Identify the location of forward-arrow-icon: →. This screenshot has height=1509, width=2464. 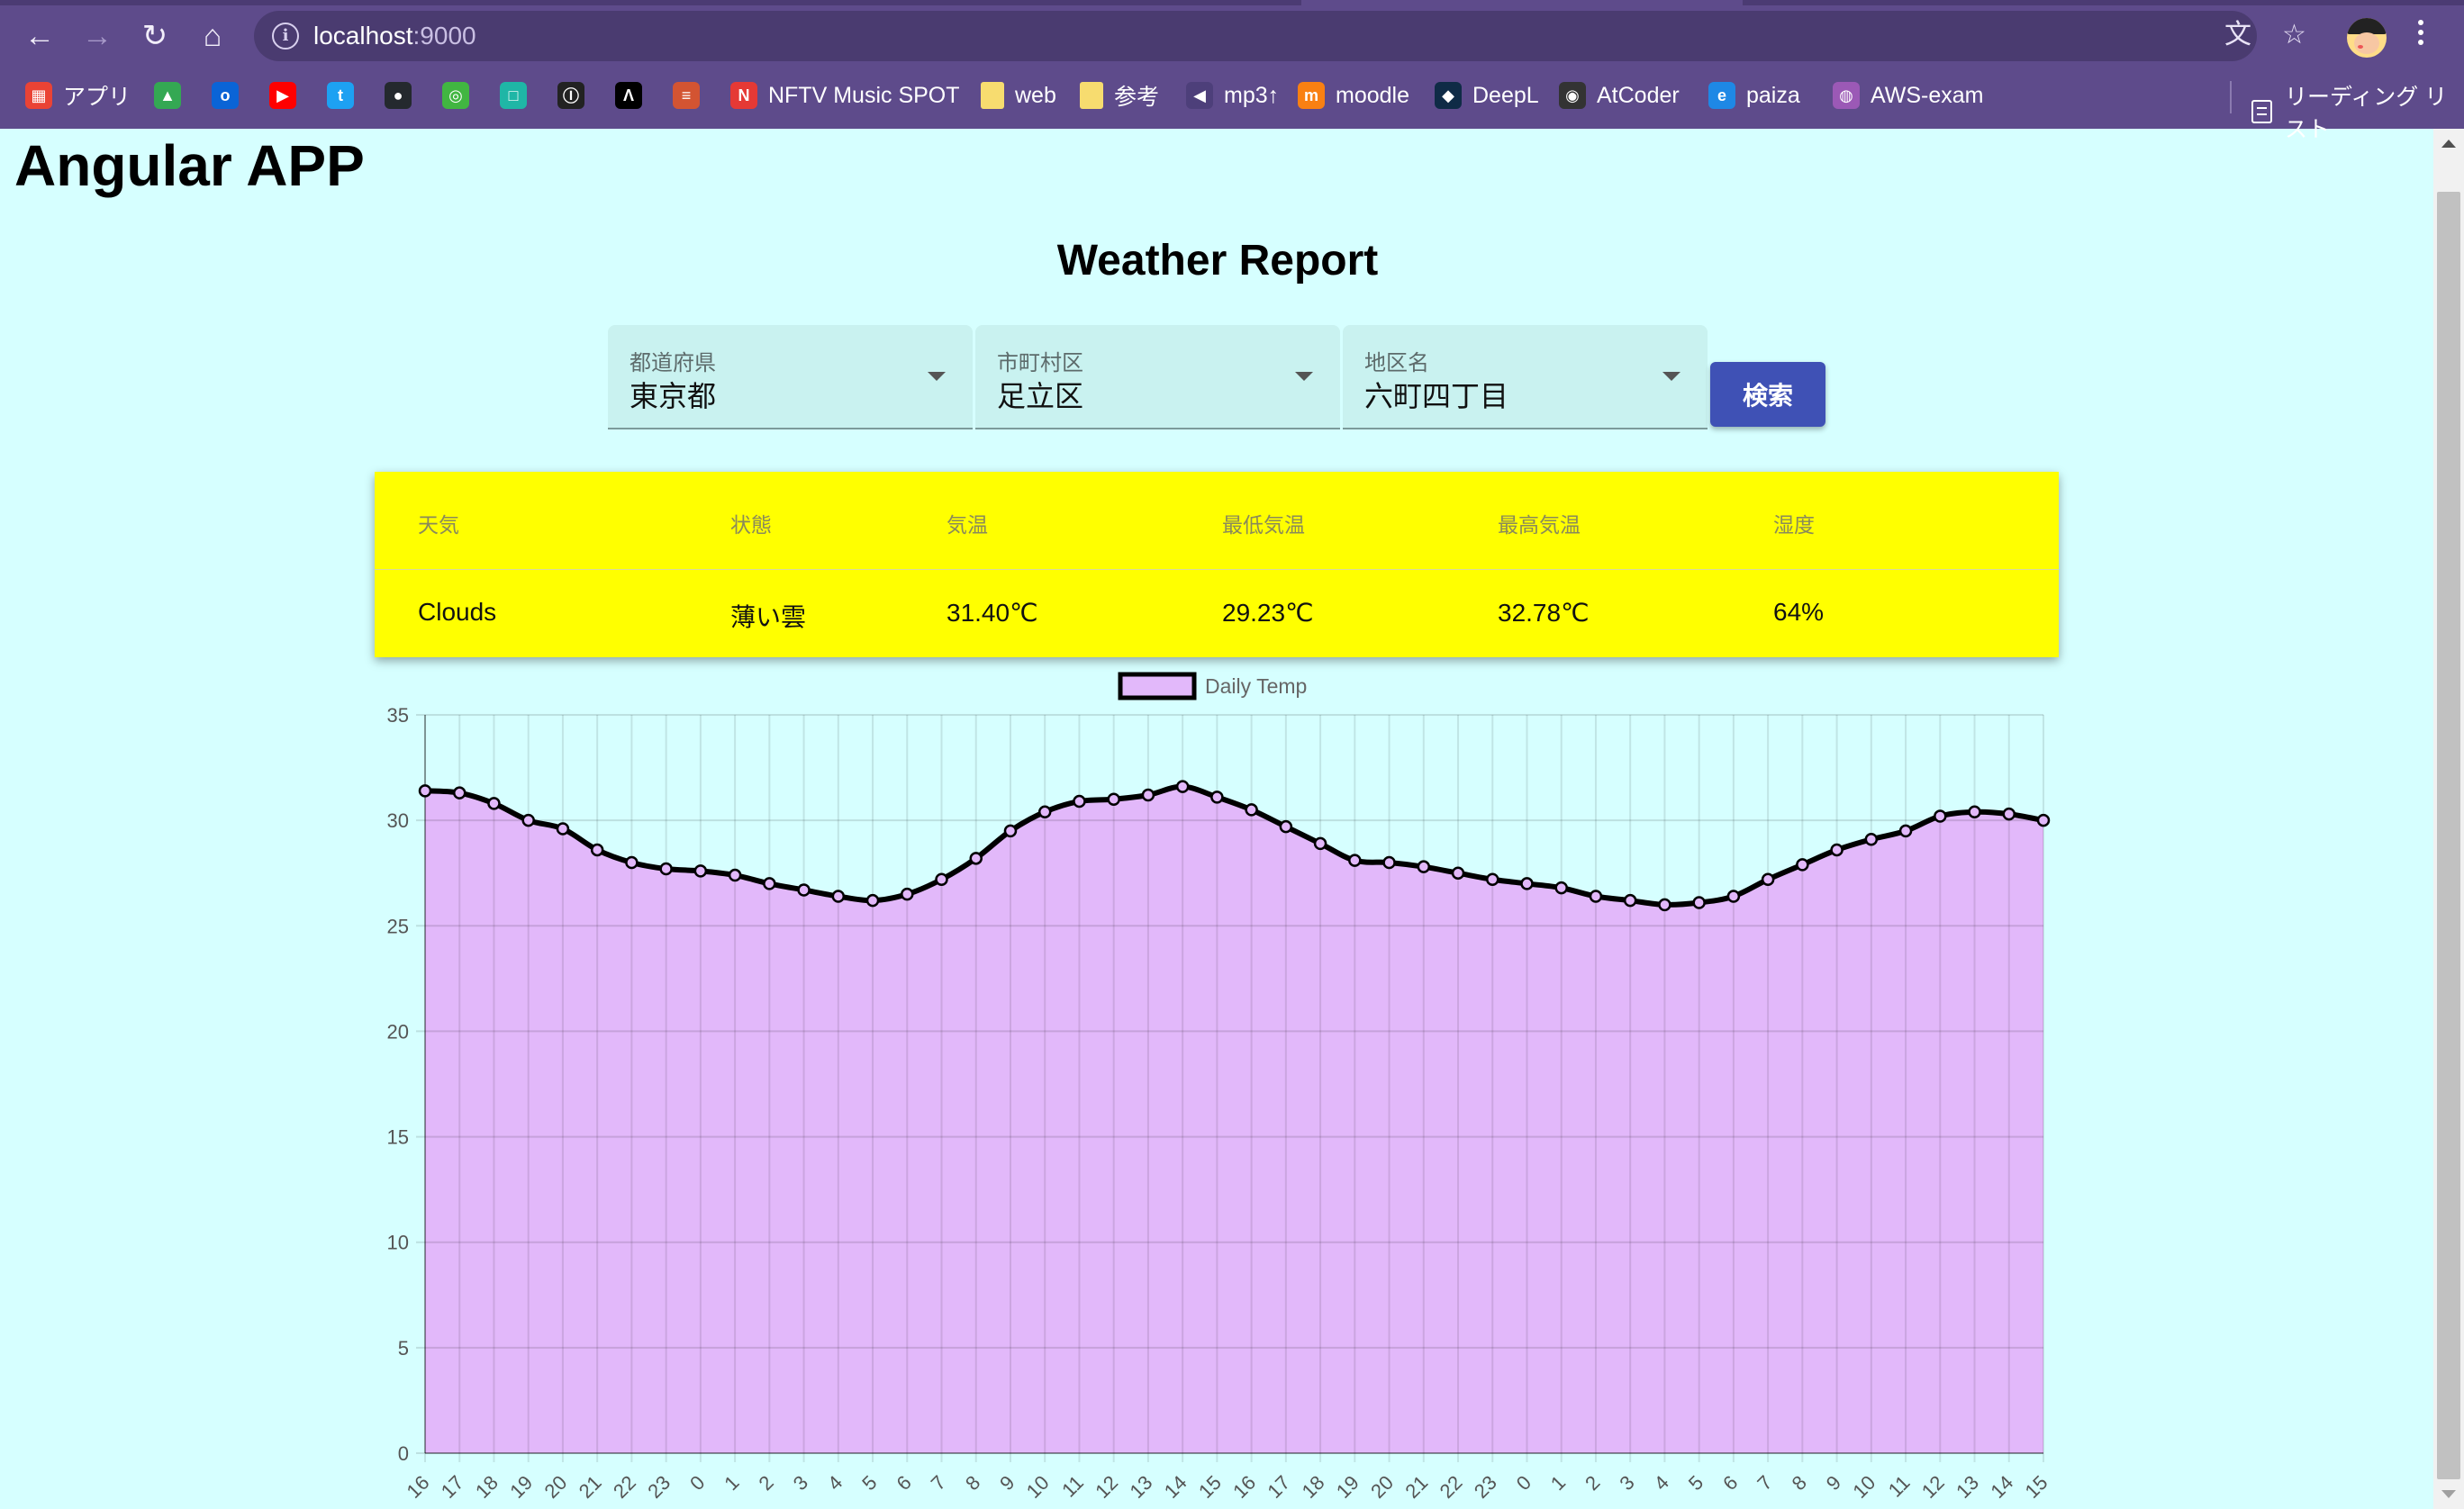
(97, 36).